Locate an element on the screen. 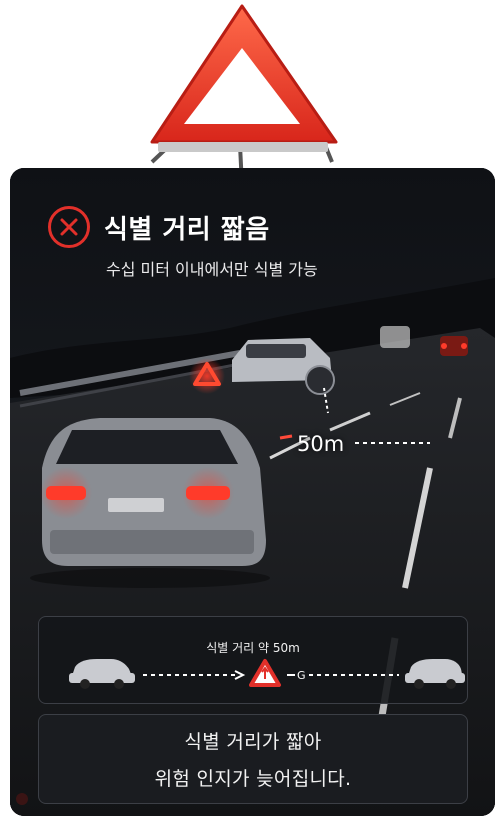  message-line-2: 위험 인지가 늦어집니다. is located at coordinates (253, 779).